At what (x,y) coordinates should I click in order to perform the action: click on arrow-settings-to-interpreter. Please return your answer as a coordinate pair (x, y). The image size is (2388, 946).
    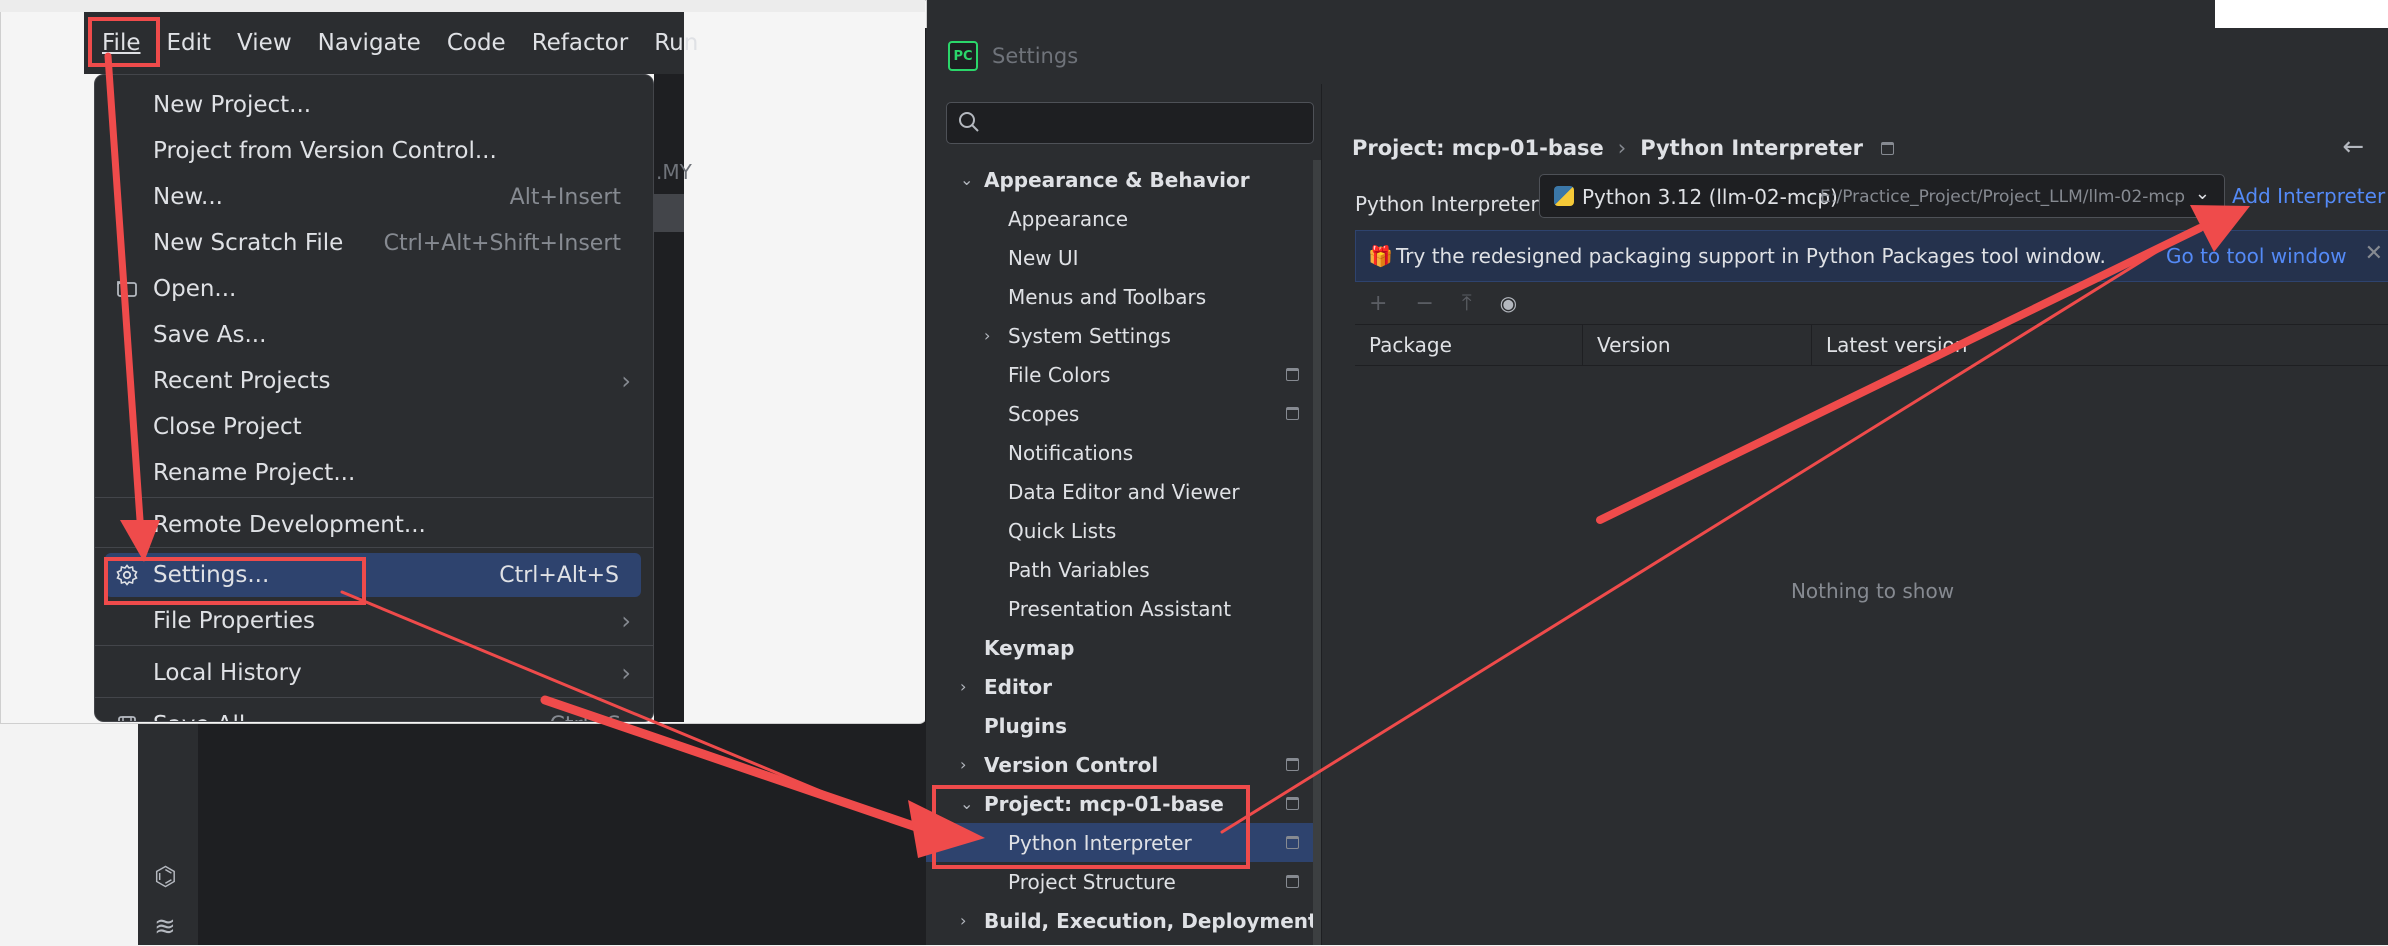
    Looking at the image, I should click on (735, 765).